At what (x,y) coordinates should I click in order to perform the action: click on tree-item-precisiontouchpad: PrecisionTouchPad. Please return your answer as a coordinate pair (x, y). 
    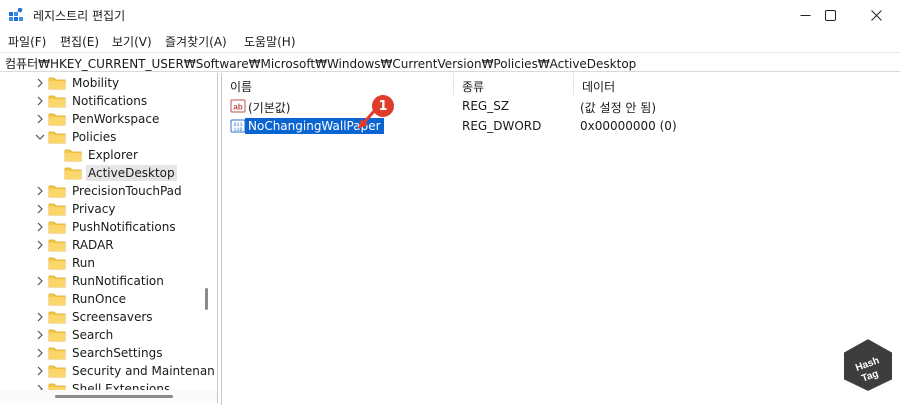
    Looking at the image, I should click on (109, 191).